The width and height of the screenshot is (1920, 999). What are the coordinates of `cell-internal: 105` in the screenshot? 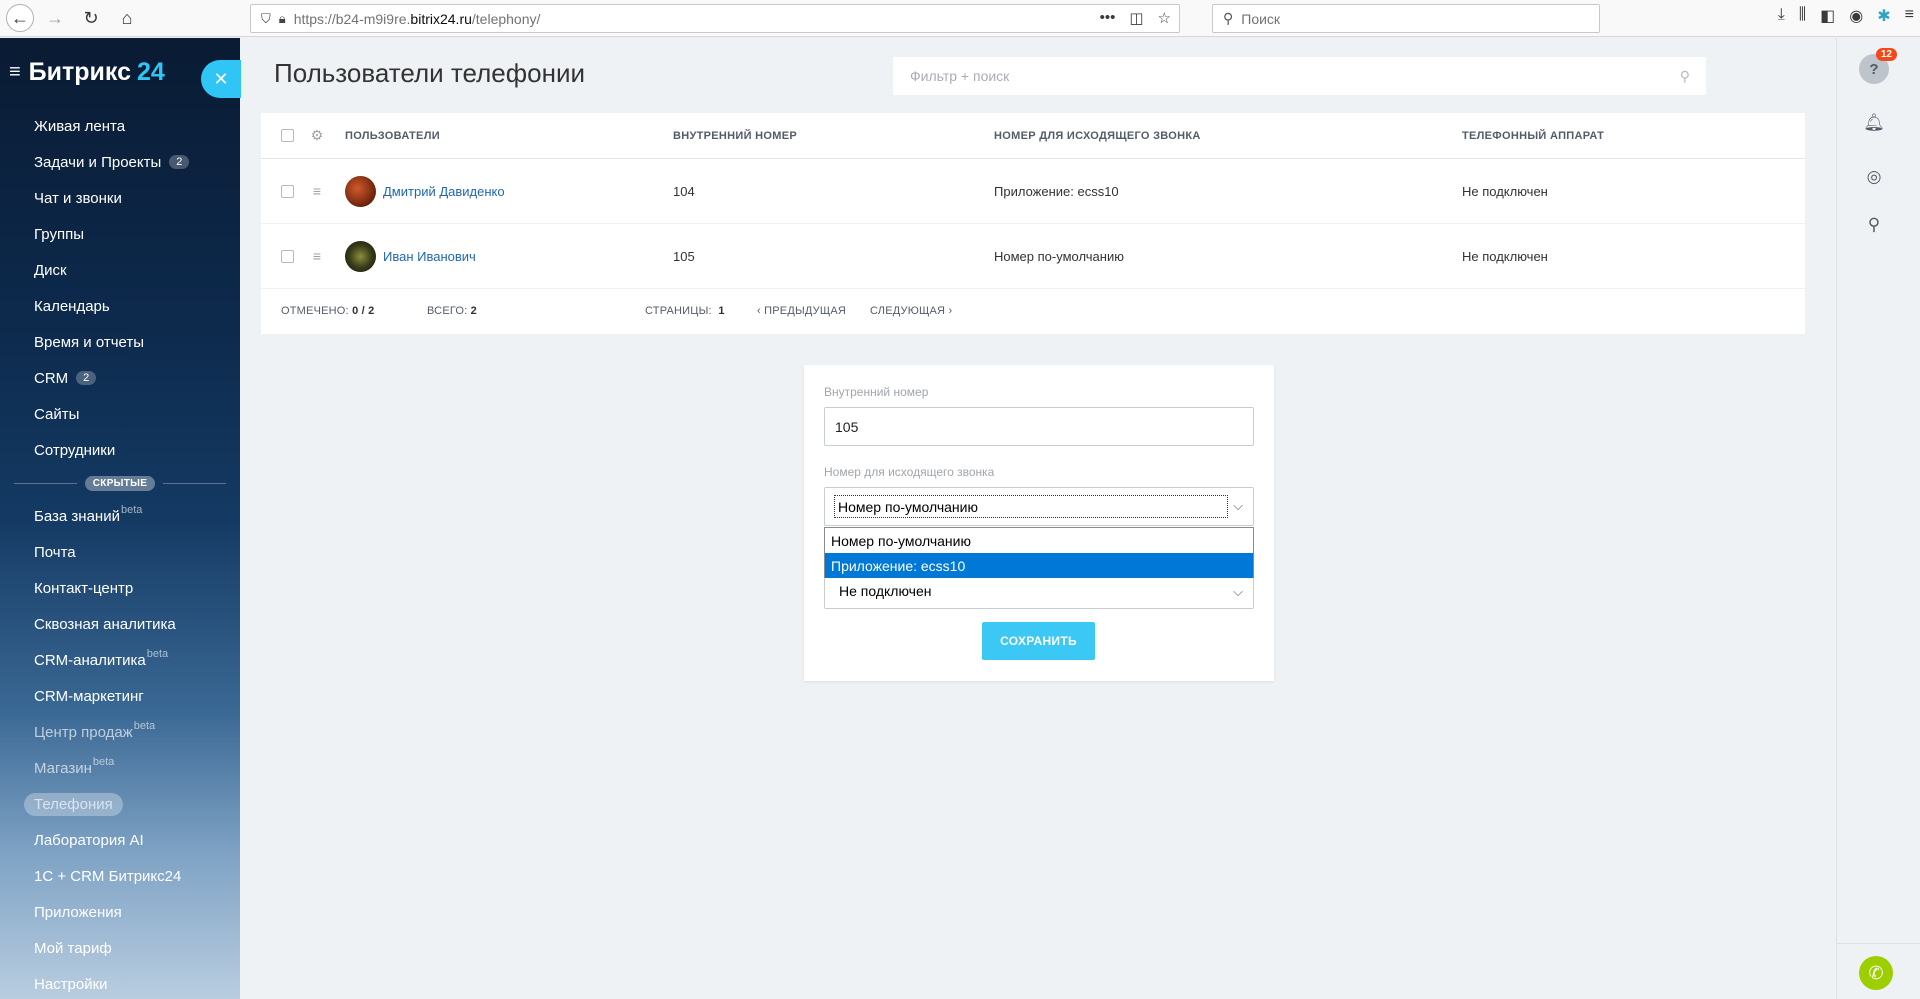 It's located at (684, 256).